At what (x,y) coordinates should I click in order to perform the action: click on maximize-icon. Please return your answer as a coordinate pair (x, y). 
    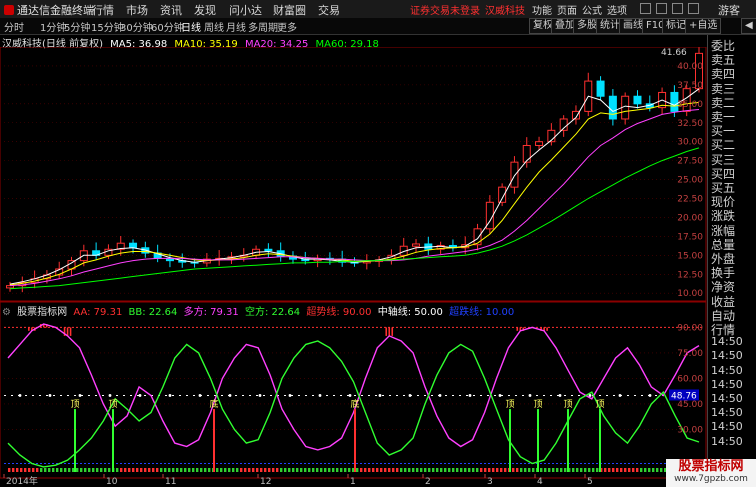
    Looking at the image, I should click on (677, 8).